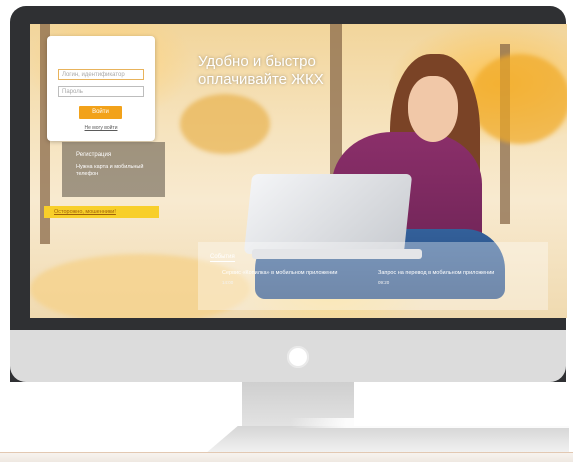 The height and width of the screenshot is (462, 573). Describe the element at coordinates (436, 273) in the screenshot. I see `event-text: Запрос на перевод в мобильном приложении` at that location.